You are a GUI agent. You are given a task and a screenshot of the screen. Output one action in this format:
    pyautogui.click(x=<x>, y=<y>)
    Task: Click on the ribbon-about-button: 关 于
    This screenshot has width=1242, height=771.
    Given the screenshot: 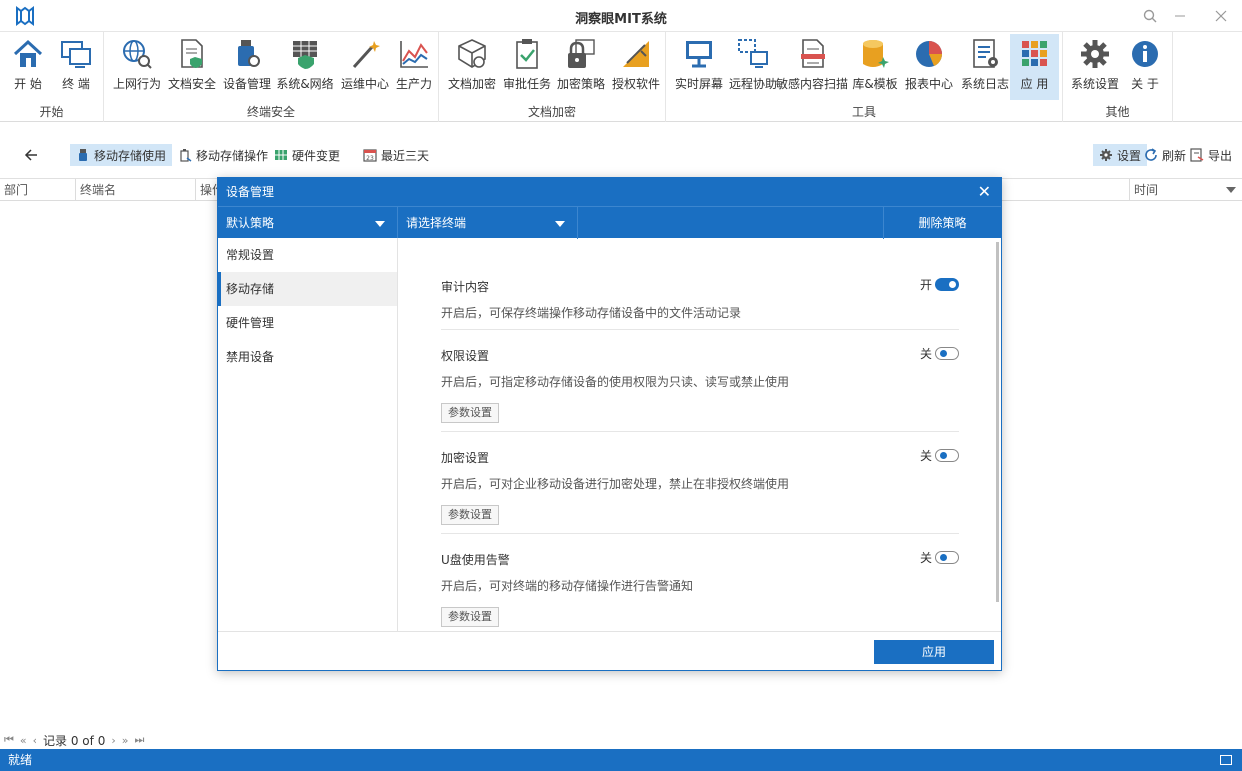 What is the action you would take?
    pyautogui.click(x=1145, y=67)
    